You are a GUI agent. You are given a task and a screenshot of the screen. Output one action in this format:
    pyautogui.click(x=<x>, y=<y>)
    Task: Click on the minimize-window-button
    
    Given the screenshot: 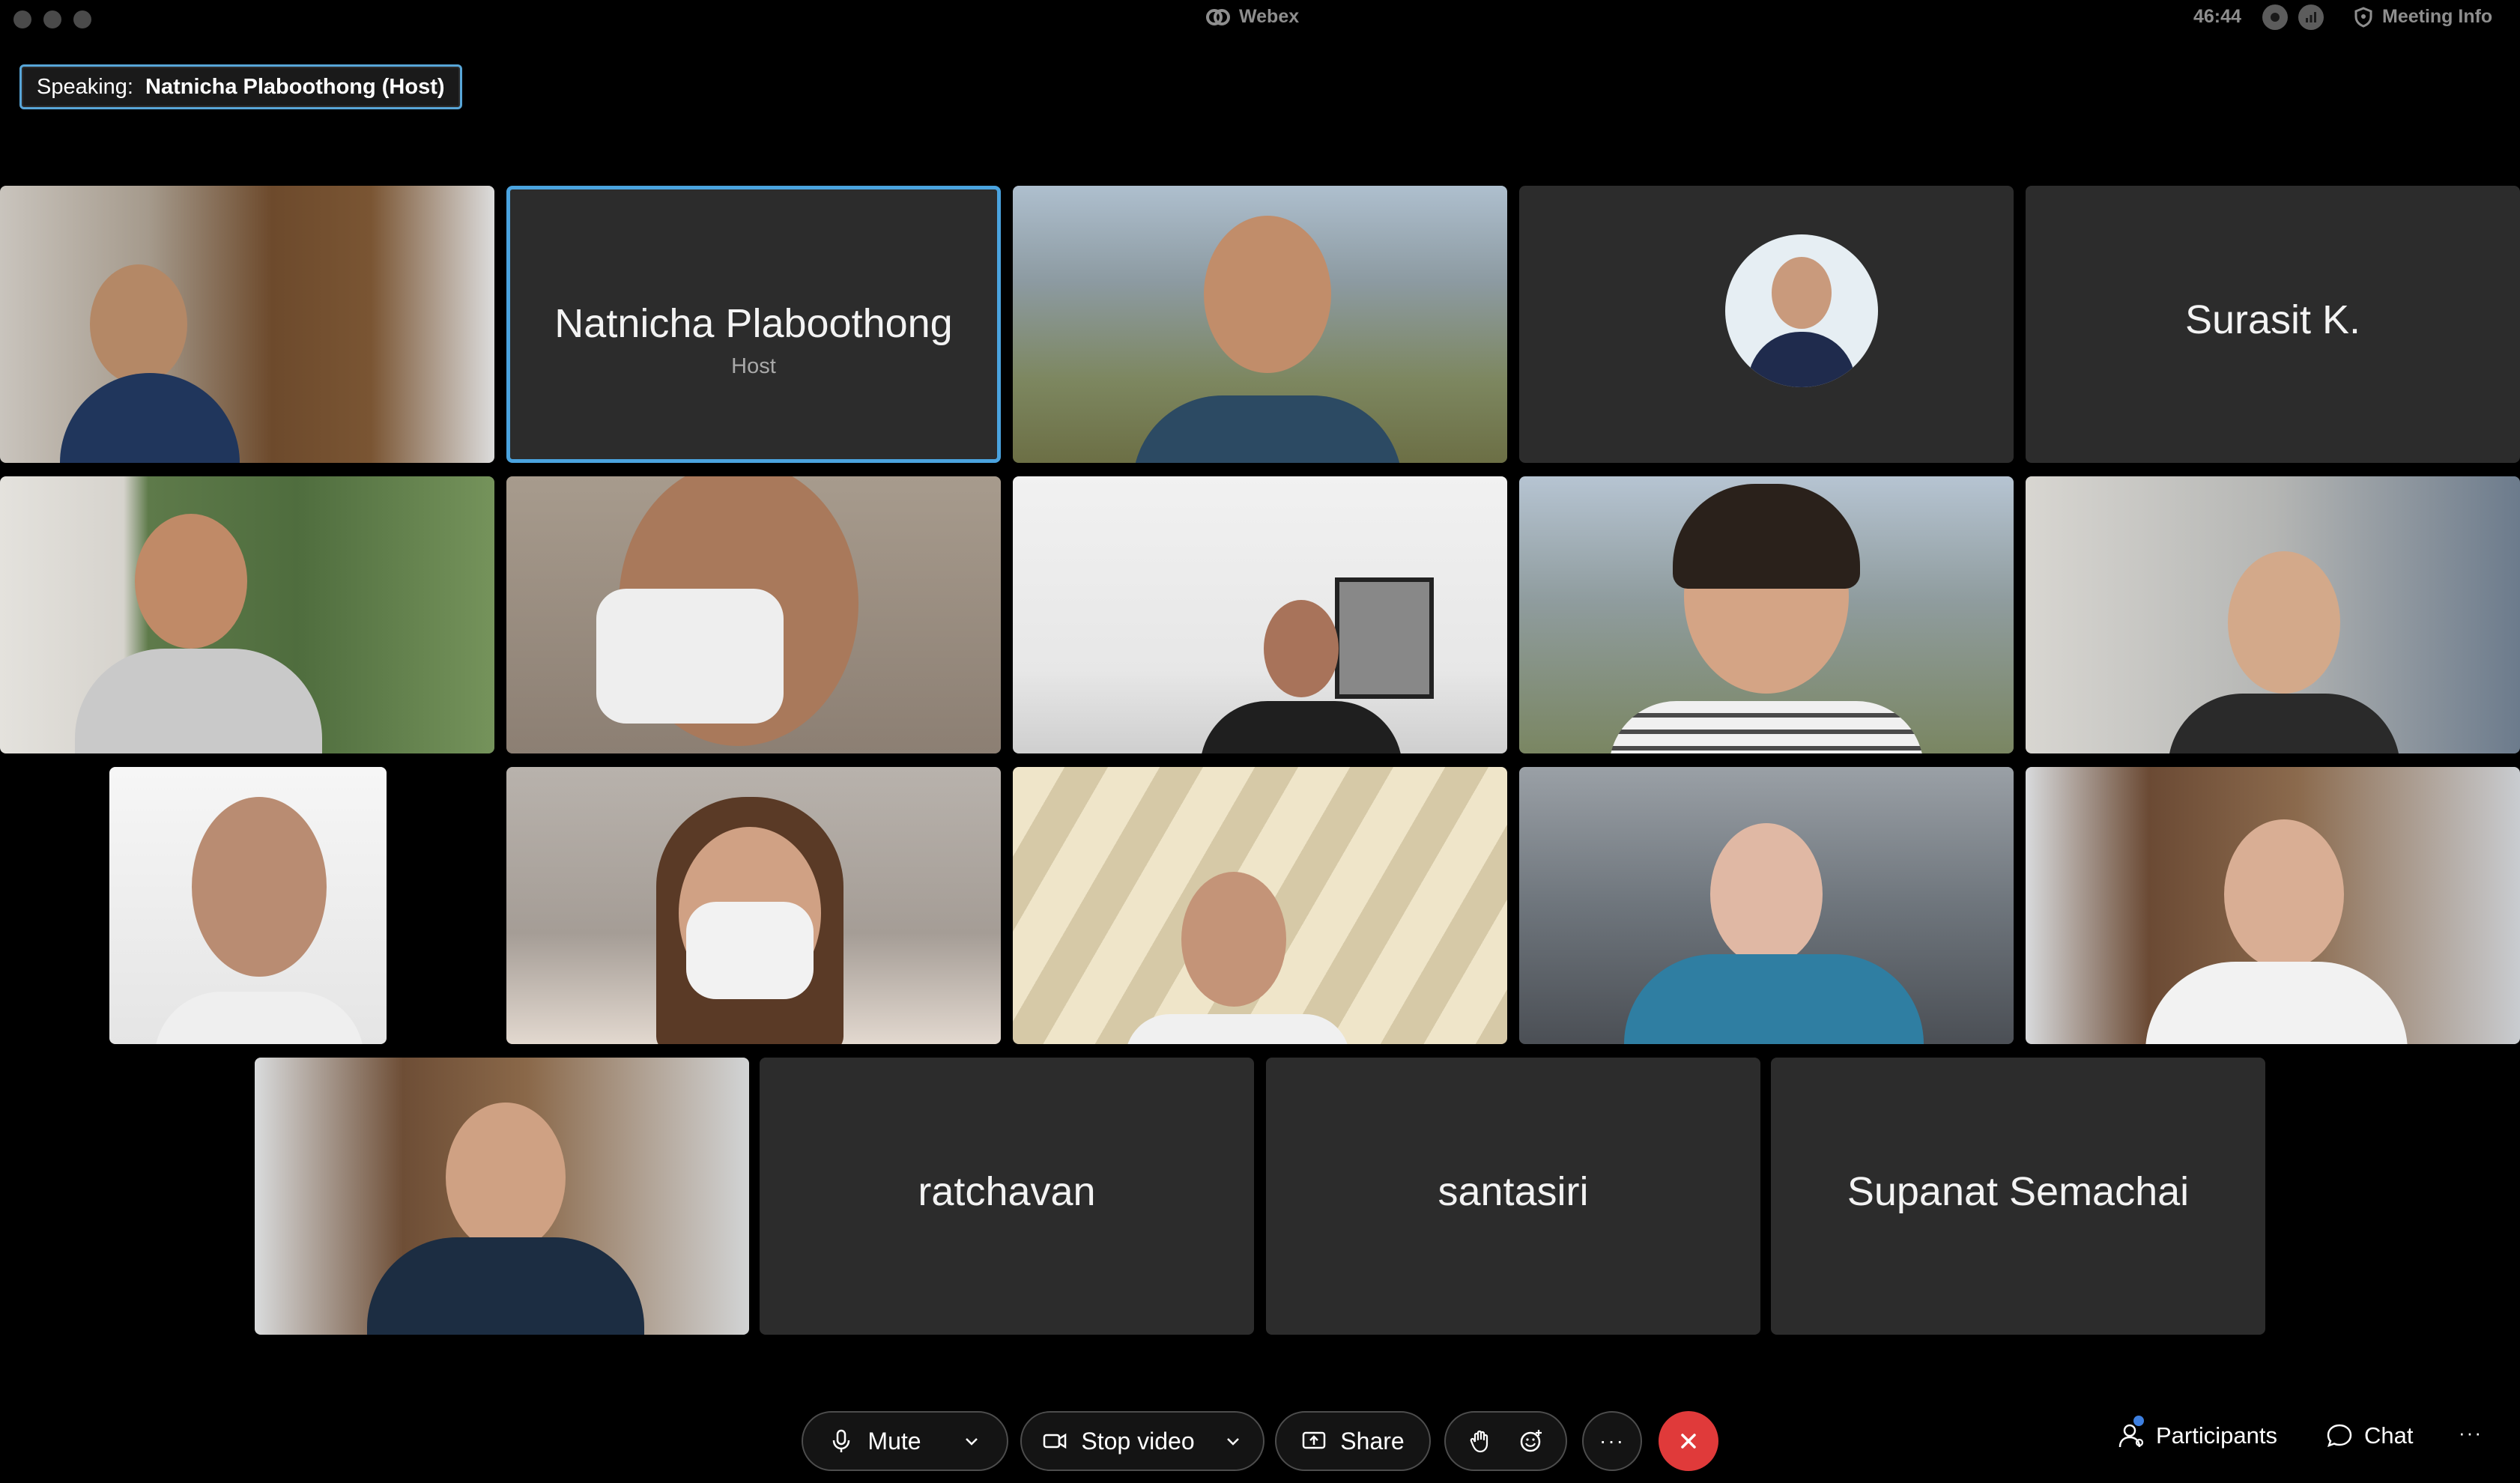 What is the action you would take?
    pyautogui.click(x=52, y=19)
    